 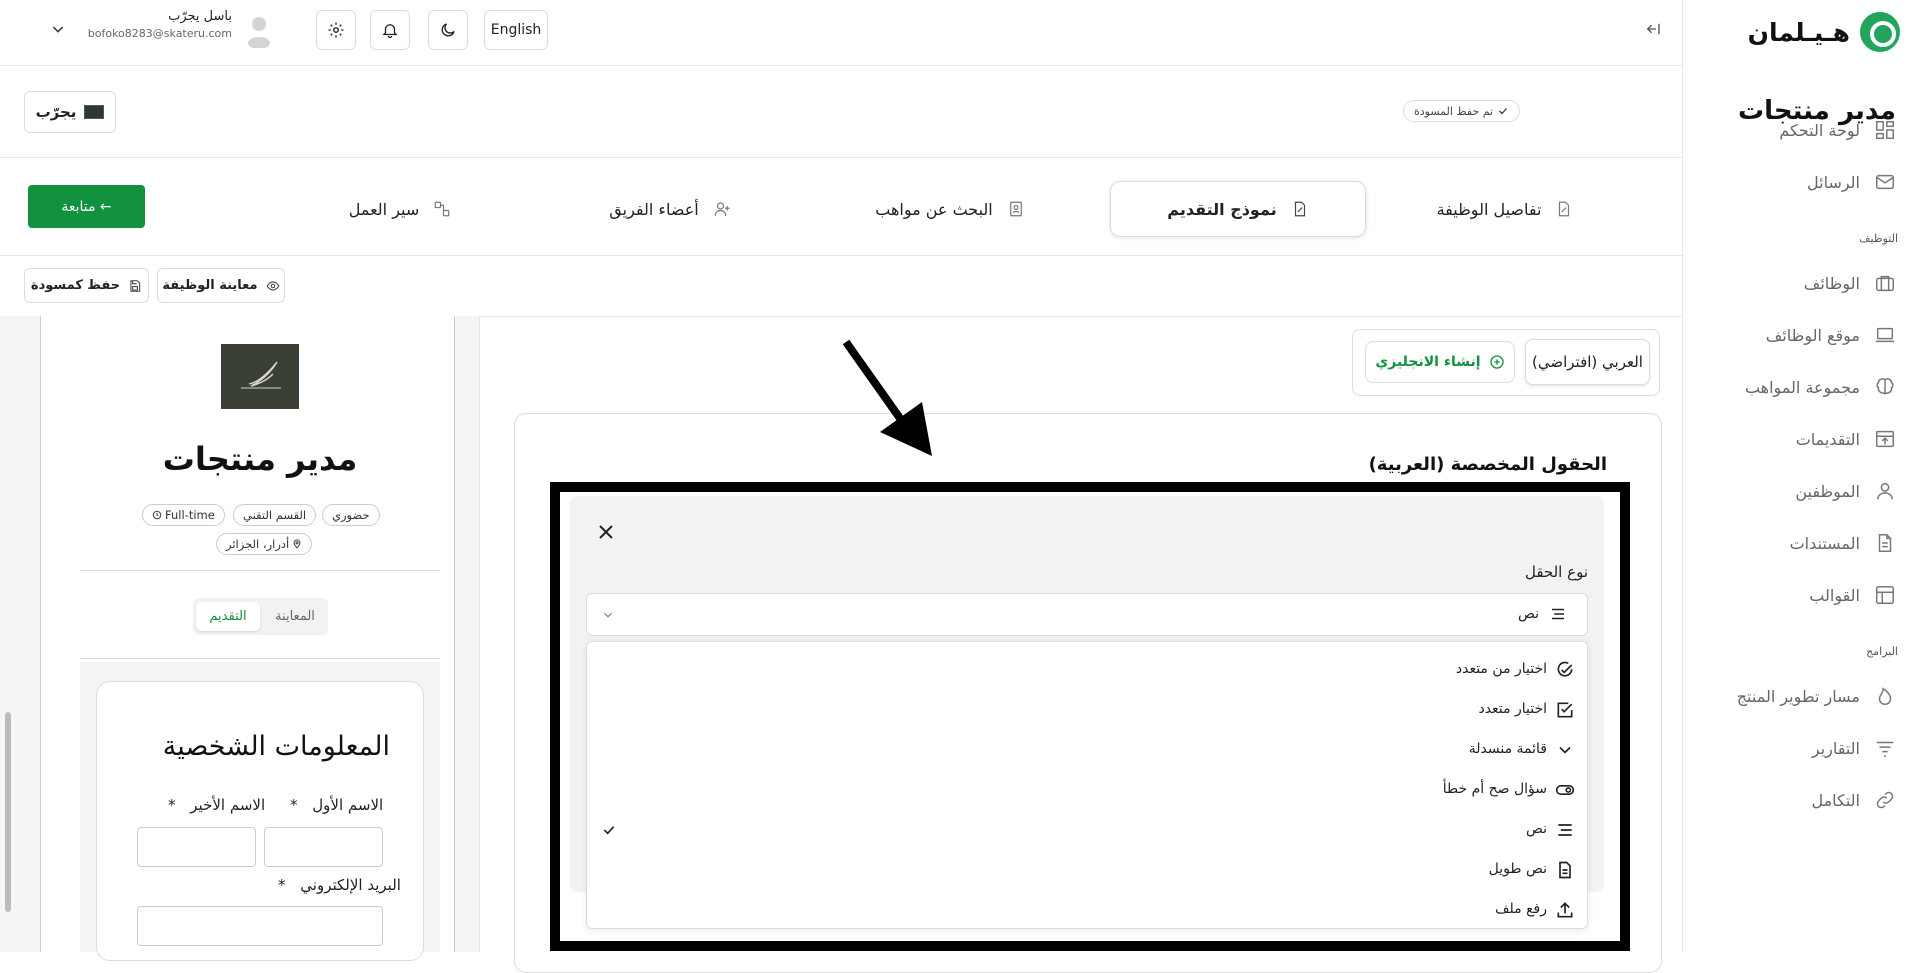 What do you see at coordinates (1521, 909) in the screenshot?
I see `option-label: رفع ملف` at bounding box center [1521, 909].